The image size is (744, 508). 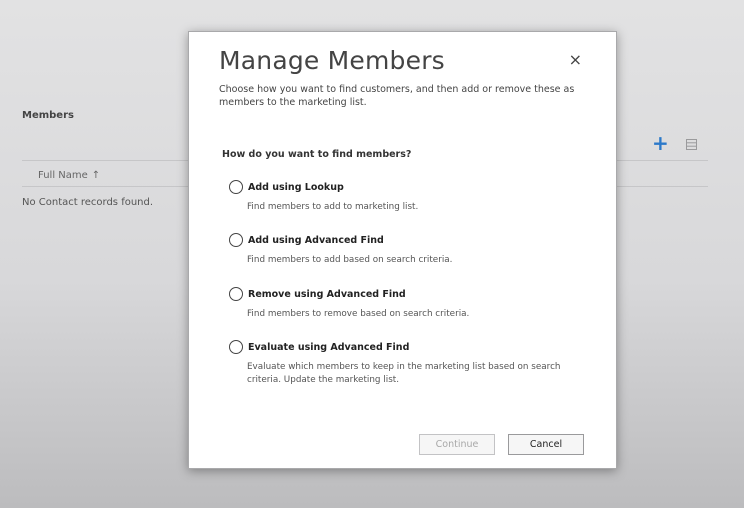 I want to click on members-section-title: Members, so click(x=48, y=115).